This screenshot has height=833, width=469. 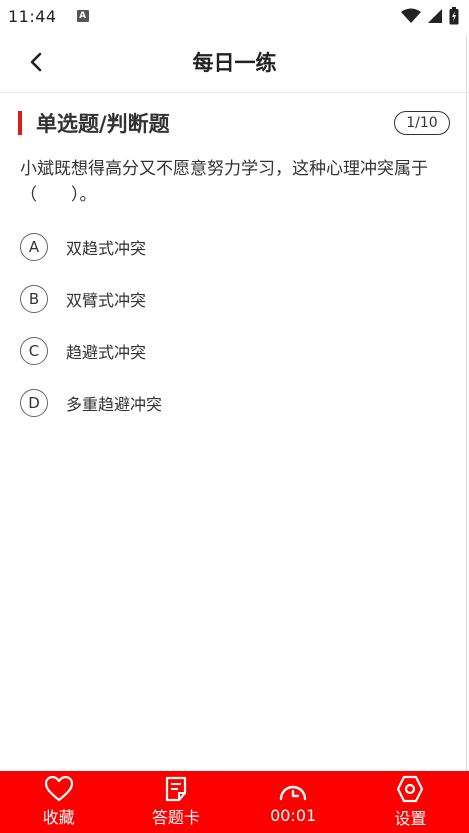 I want to click on bottom-toolbar: 收藏 答题卡 00:01 设置, so click(x=234, y=802).